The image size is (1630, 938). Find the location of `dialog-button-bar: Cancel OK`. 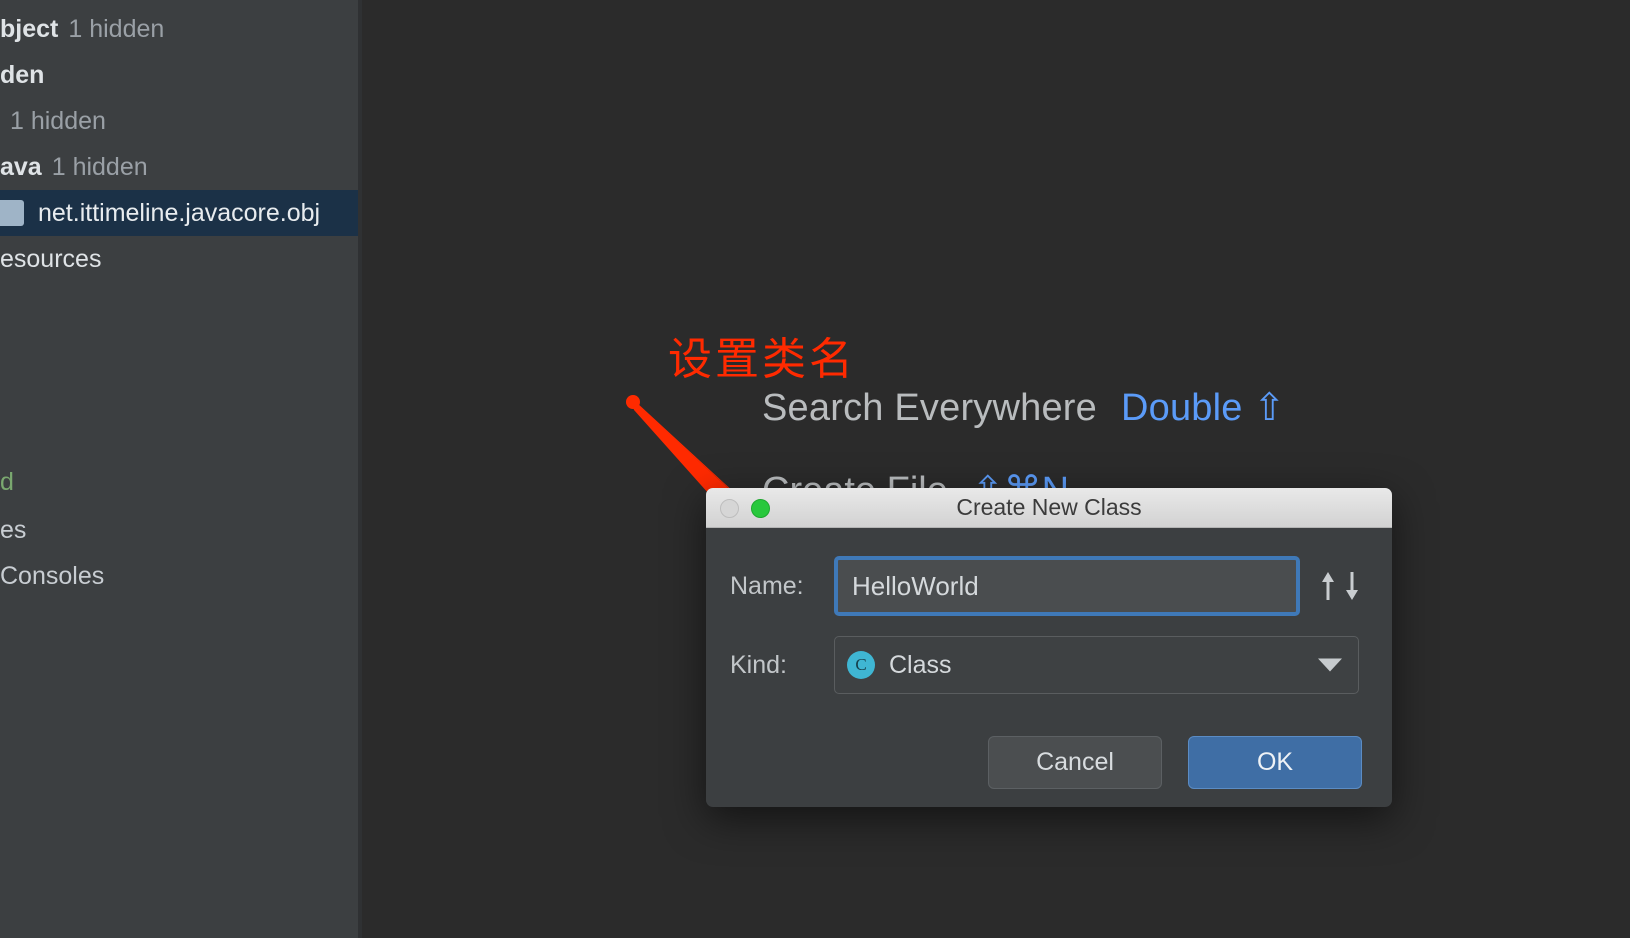

dialog-button-bar: Cancel OK is located at coordinates (1175, 762).